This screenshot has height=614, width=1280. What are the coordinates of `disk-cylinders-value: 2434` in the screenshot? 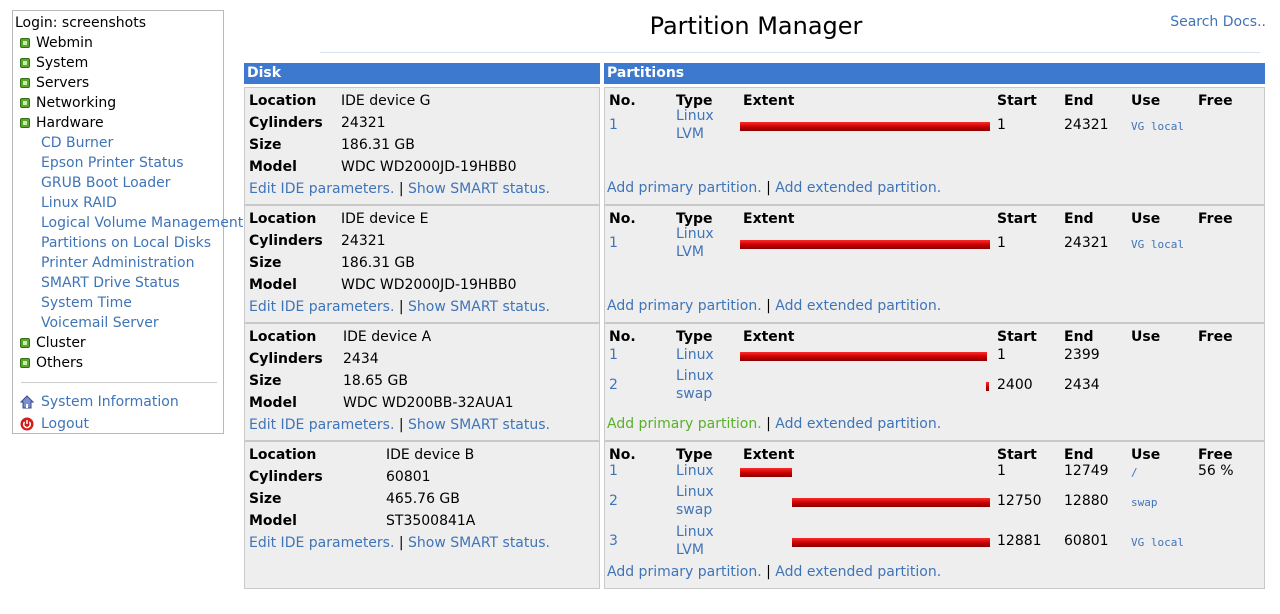 It's located at (361, 359).